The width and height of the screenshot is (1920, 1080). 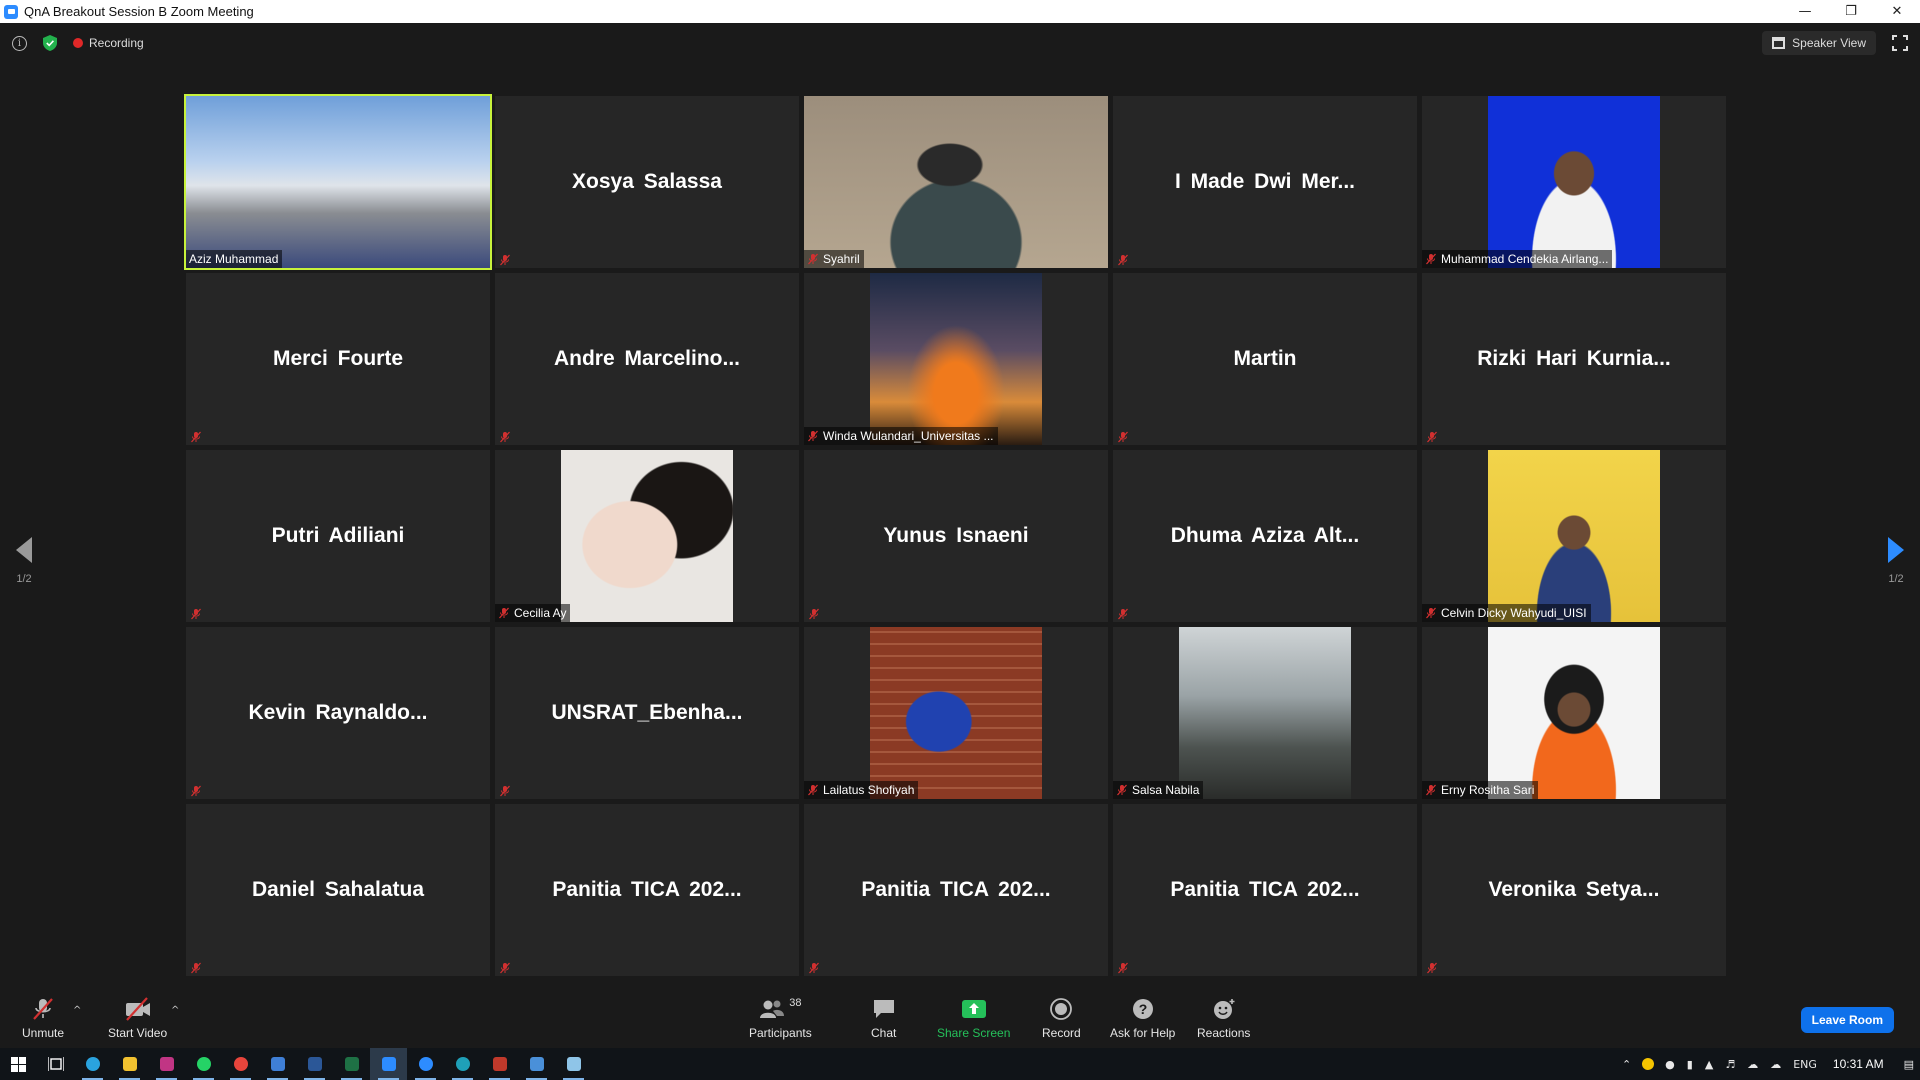 What do you see at coordinates (338, 890) in the screenshot?
I see `participant-tile: Daniel Sahalatua` at bounding box center [338, 890].